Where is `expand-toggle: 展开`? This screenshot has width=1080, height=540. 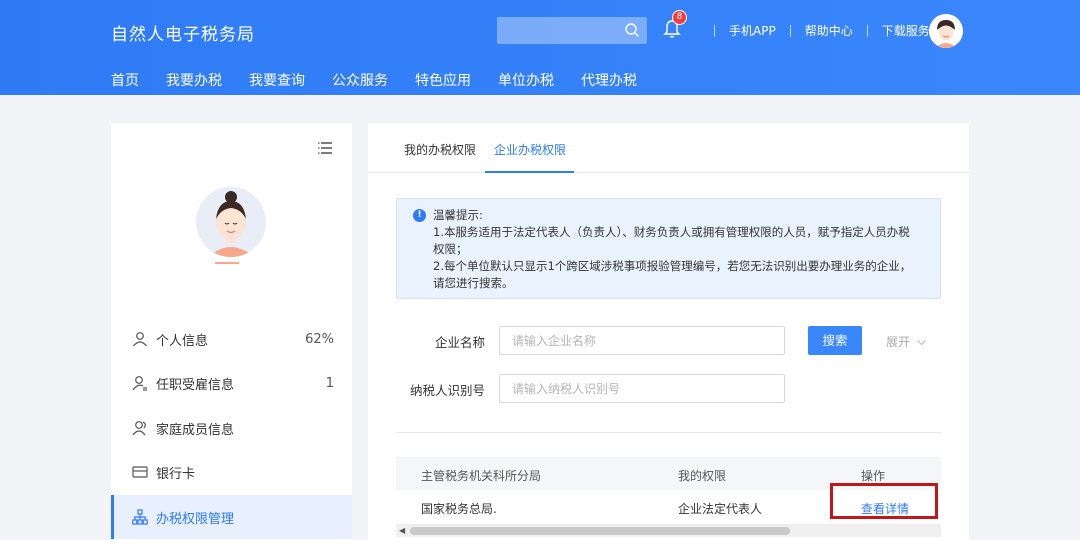
expand-toggle: 展开 is located at coordinates (906, 341).